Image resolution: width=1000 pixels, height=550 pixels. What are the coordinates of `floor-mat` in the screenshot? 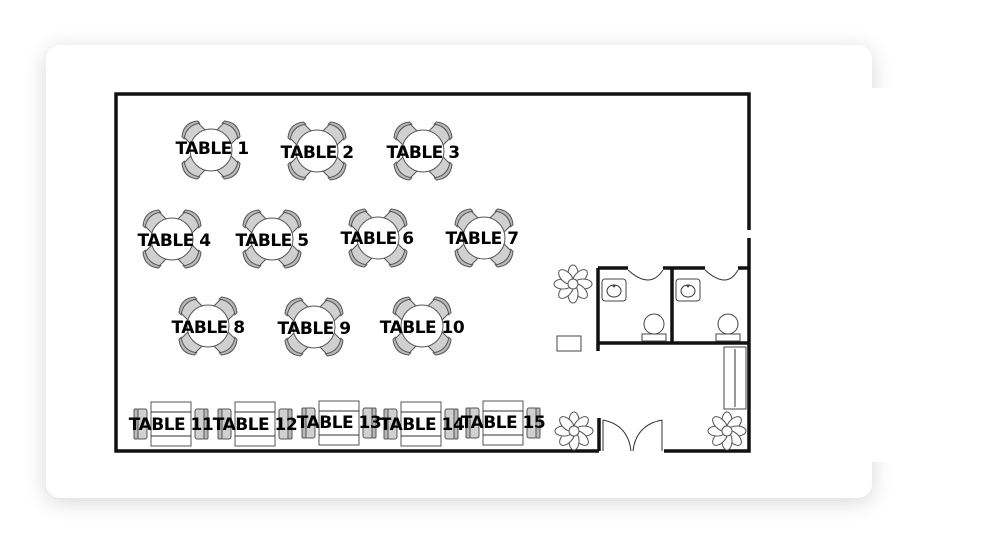 It's located at (569, 343).